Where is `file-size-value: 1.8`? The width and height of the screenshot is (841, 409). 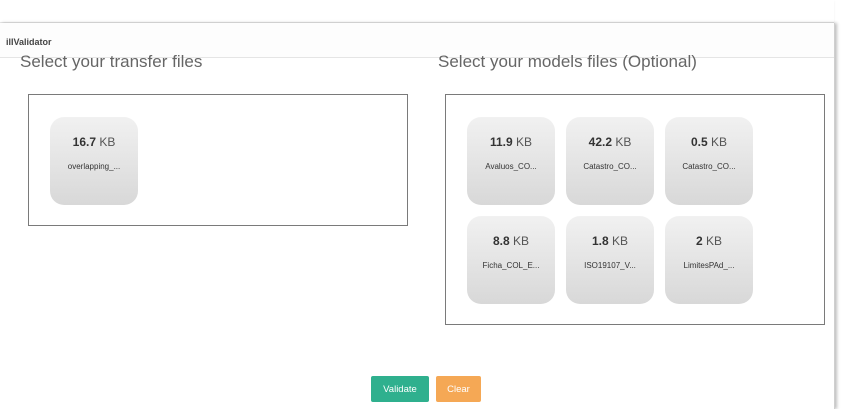
file-size-value: 1.8 is located at coordinates (600, 241).